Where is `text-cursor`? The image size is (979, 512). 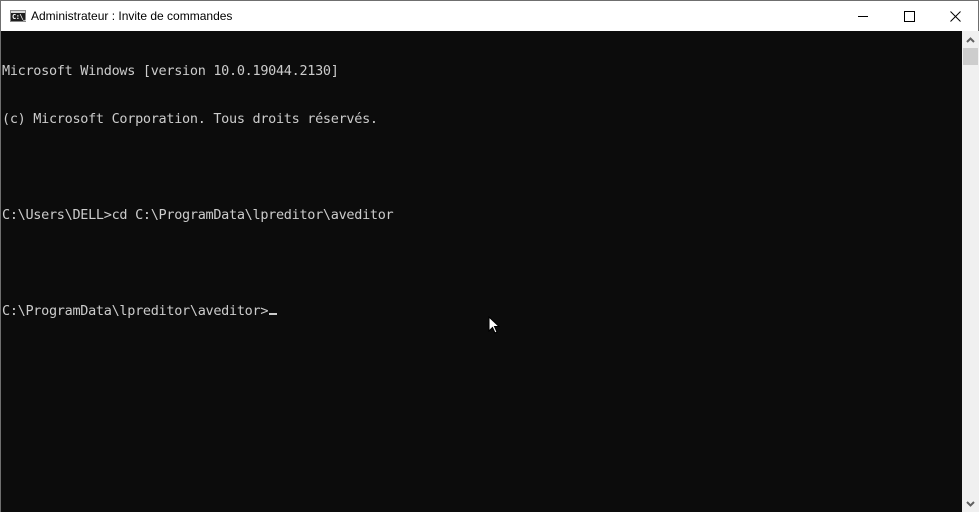 text-cursor is located at coordinates (273, 314).